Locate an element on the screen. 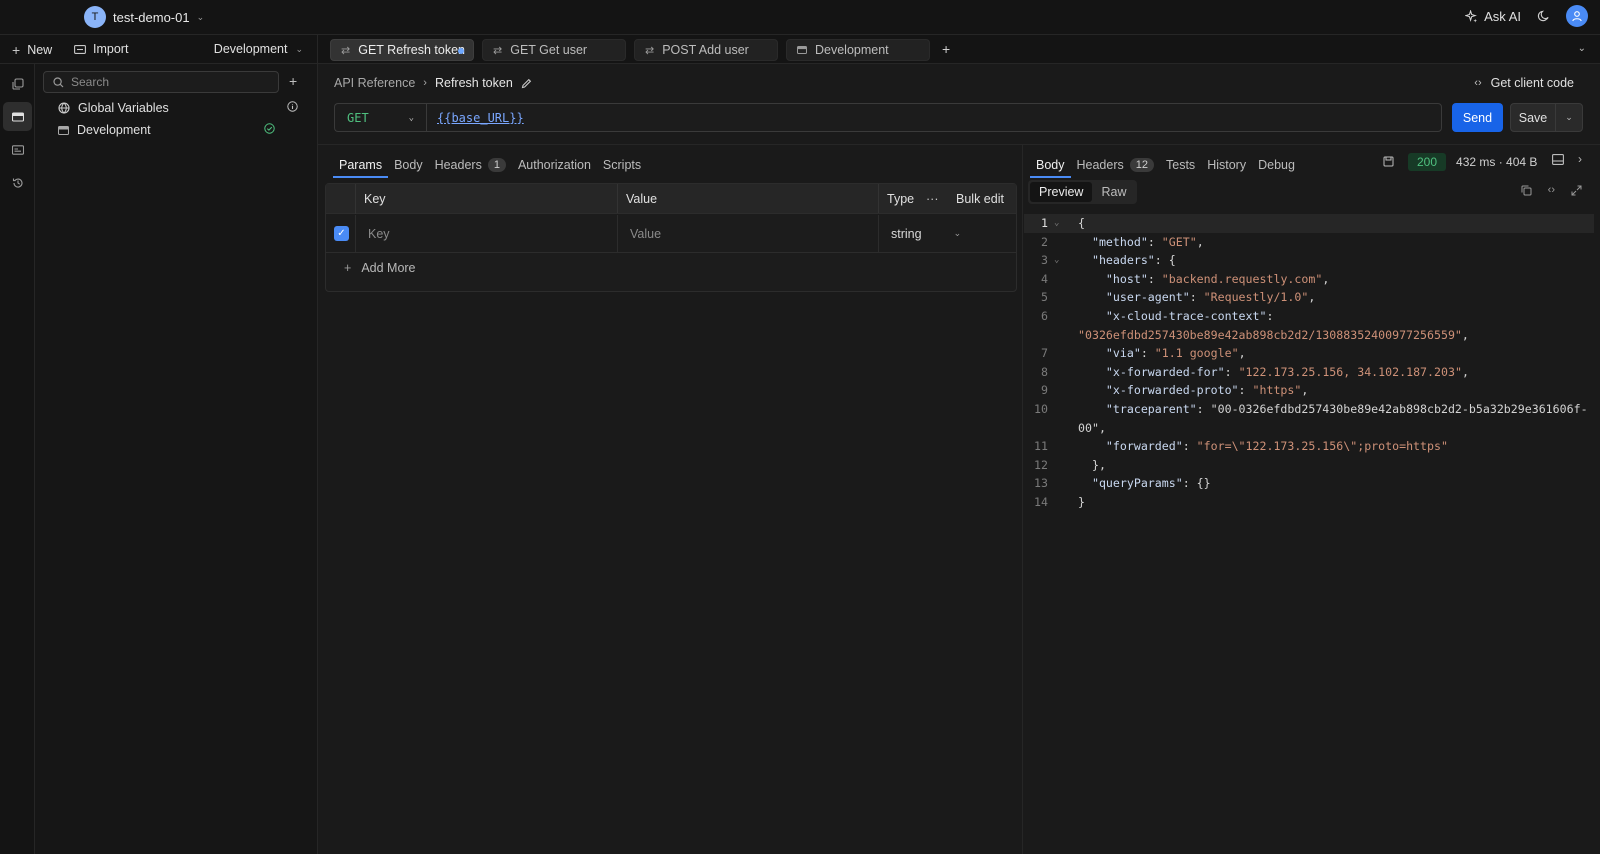 Image resolution: width=1600 pixels, height=854 pixels. theme-toggle-button is located at coordinates (1543, 16).